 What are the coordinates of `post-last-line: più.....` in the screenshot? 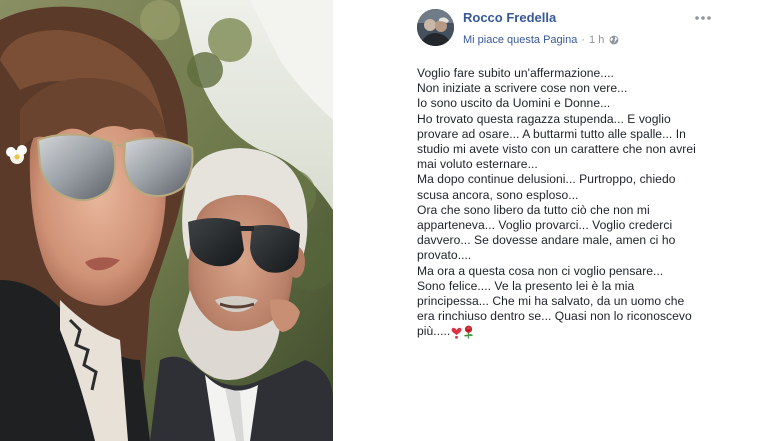 It's located at (587, 331).